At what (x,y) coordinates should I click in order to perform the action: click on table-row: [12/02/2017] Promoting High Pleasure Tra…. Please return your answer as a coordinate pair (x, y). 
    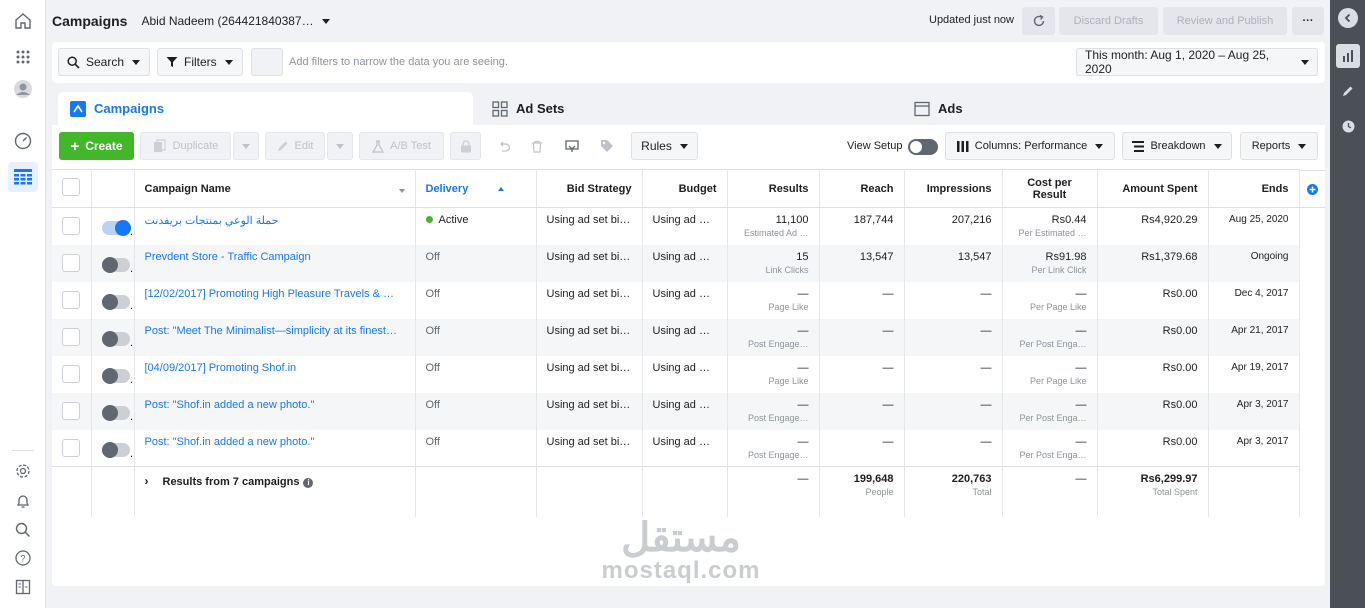
    Looking at the image, I should click on (676, 300).